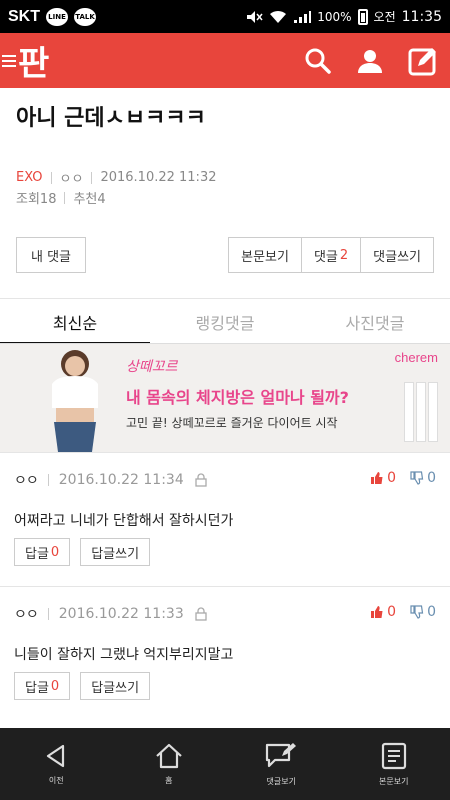 Image resolution: width=450 pixels, height=800 pixels. I want to click on comment-icon, so click(281, 754).